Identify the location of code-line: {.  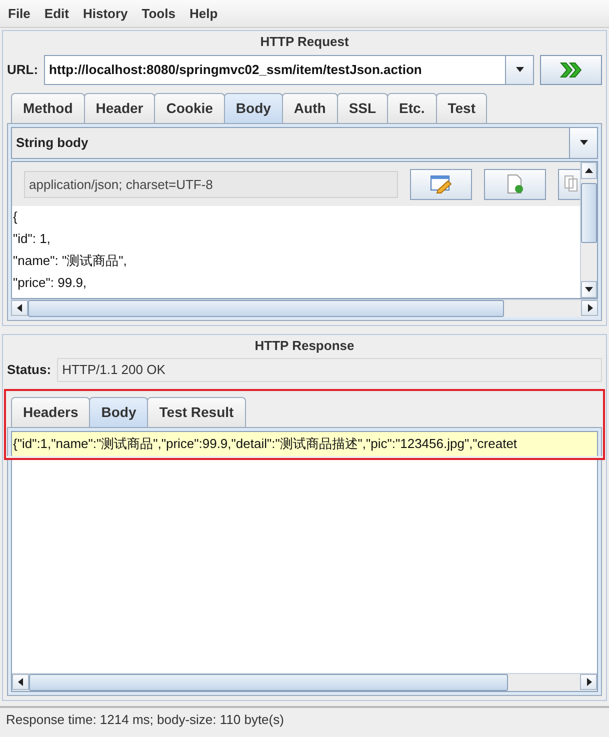
(15, 217).